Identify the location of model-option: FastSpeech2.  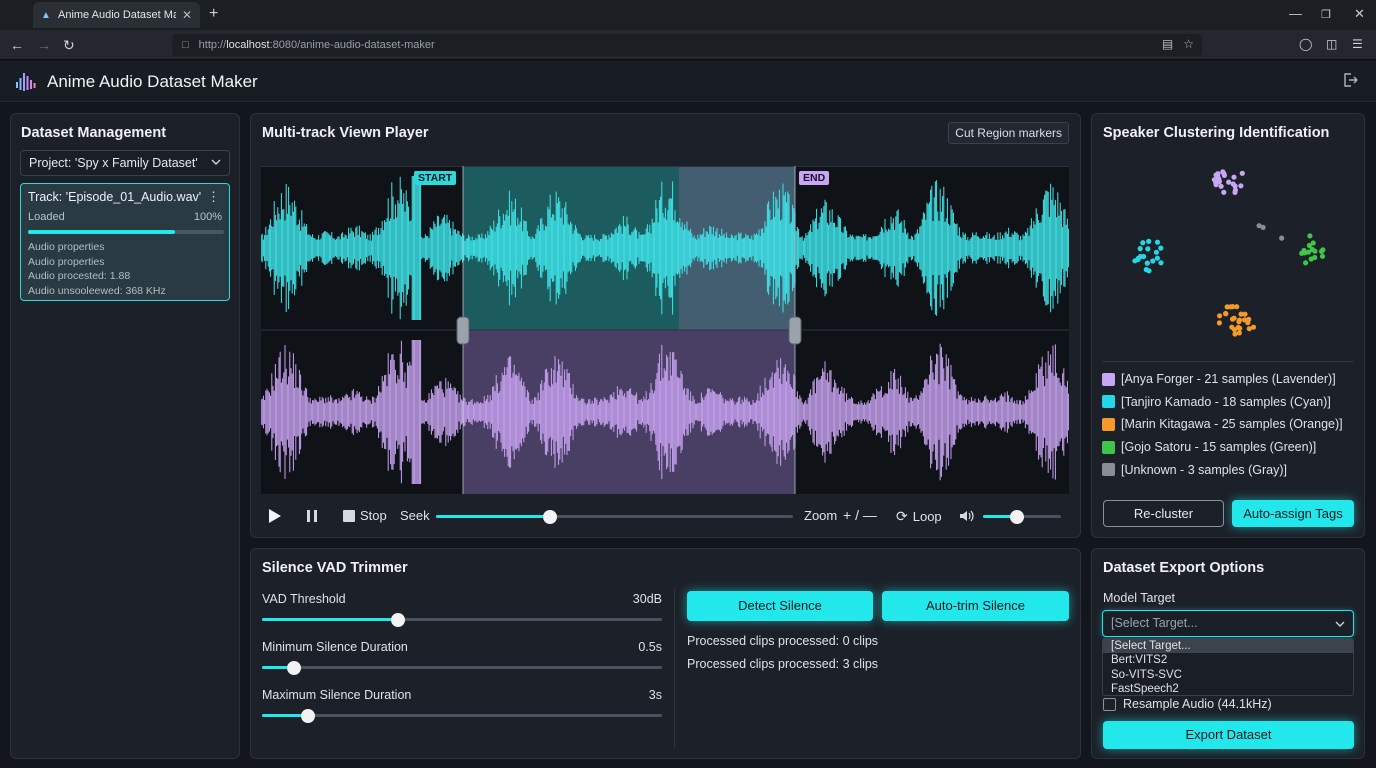
(1228, 689).